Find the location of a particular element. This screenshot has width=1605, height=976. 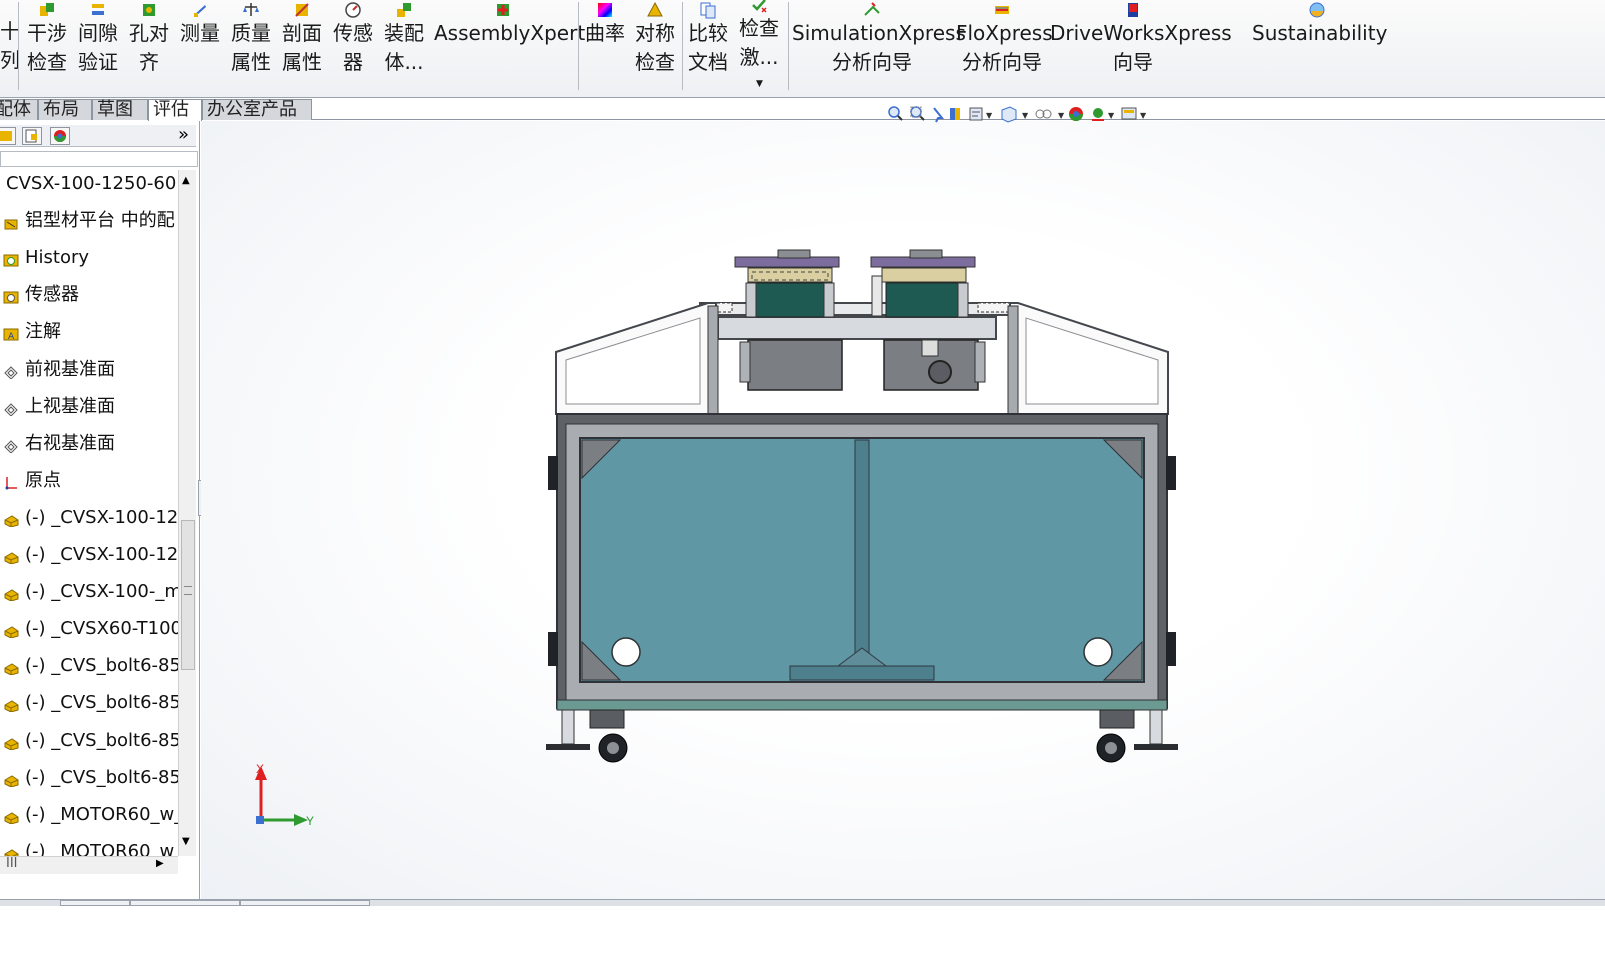

feature-manager-tab is located at coordinates (8, 136).